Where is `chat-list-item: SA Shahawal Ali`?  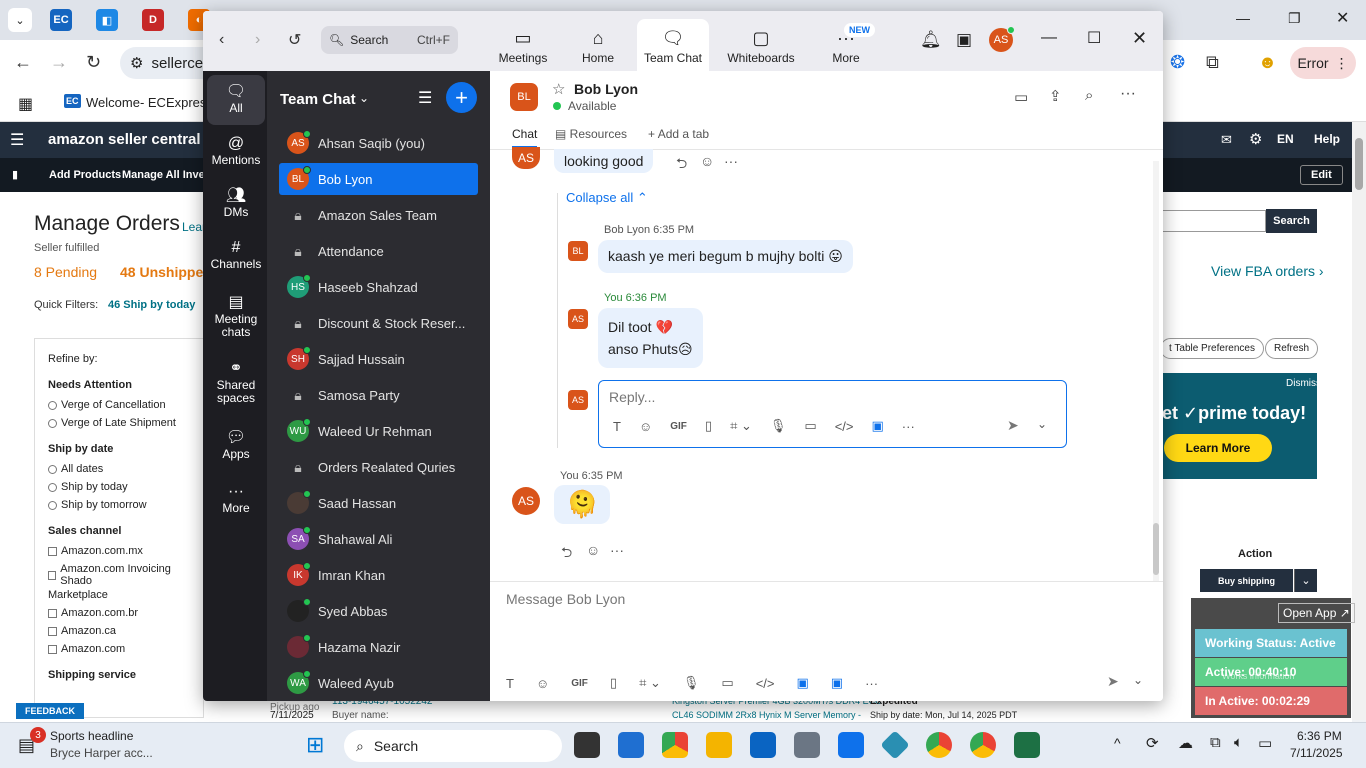 chat-list-item: SA Shahawal Ali is located at coordinates (378, 539).